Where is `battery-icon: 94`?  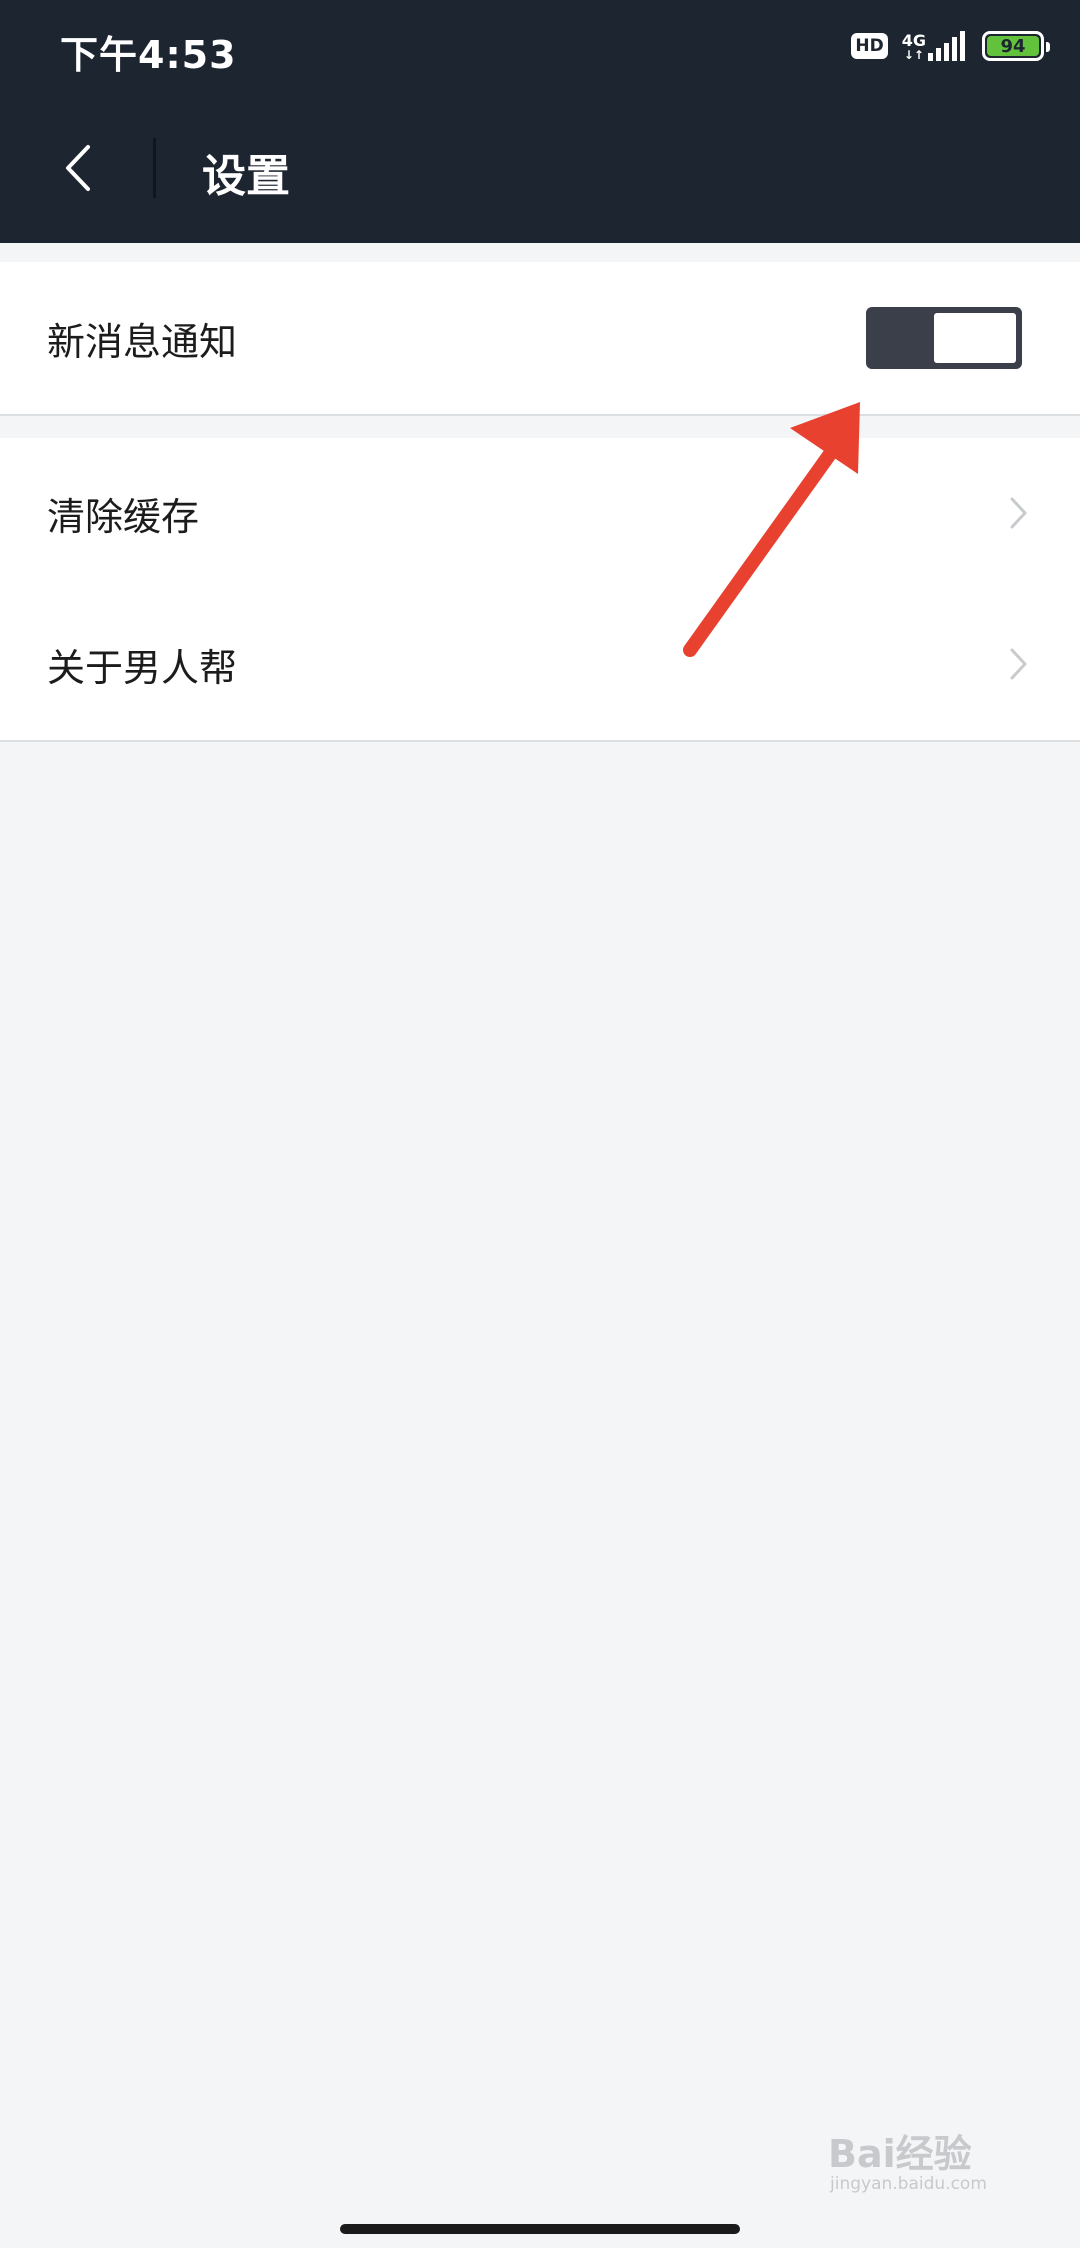
battery-icon: 94 is located at coordinates (1016, 46).